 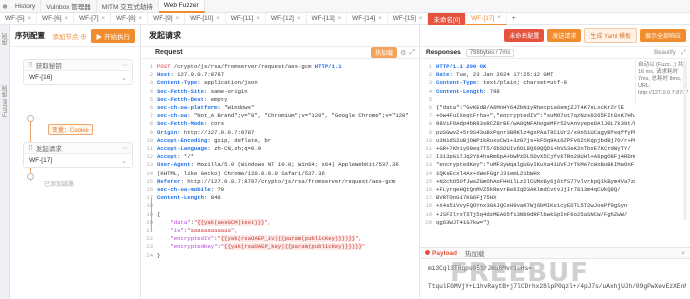 I want to click on hot-reload-button: 热加载, so click(x=384, y=52).